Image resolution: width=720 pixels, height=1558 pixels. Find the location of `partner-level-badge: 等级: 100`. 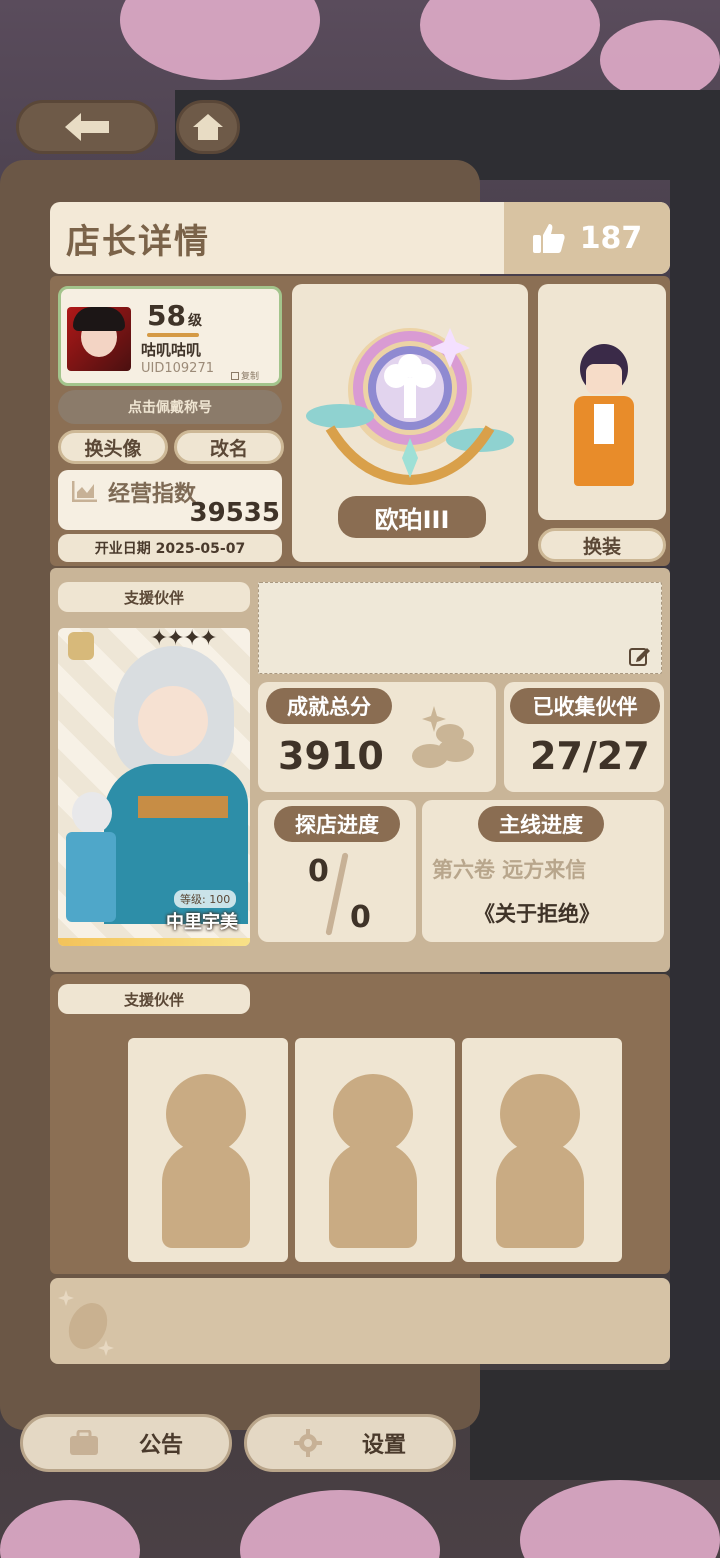

partner-level-badge: 等级: 100 is located at coordinates (205, 899).